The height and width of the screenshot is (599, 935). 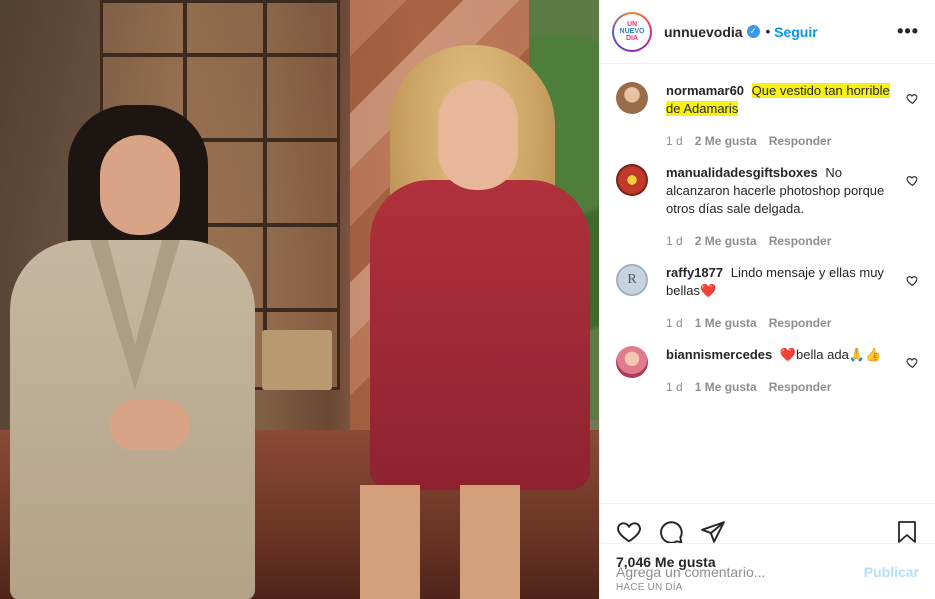 I want to click on account-logo: UN NUEVO DIA, so click(x=632, y=31).